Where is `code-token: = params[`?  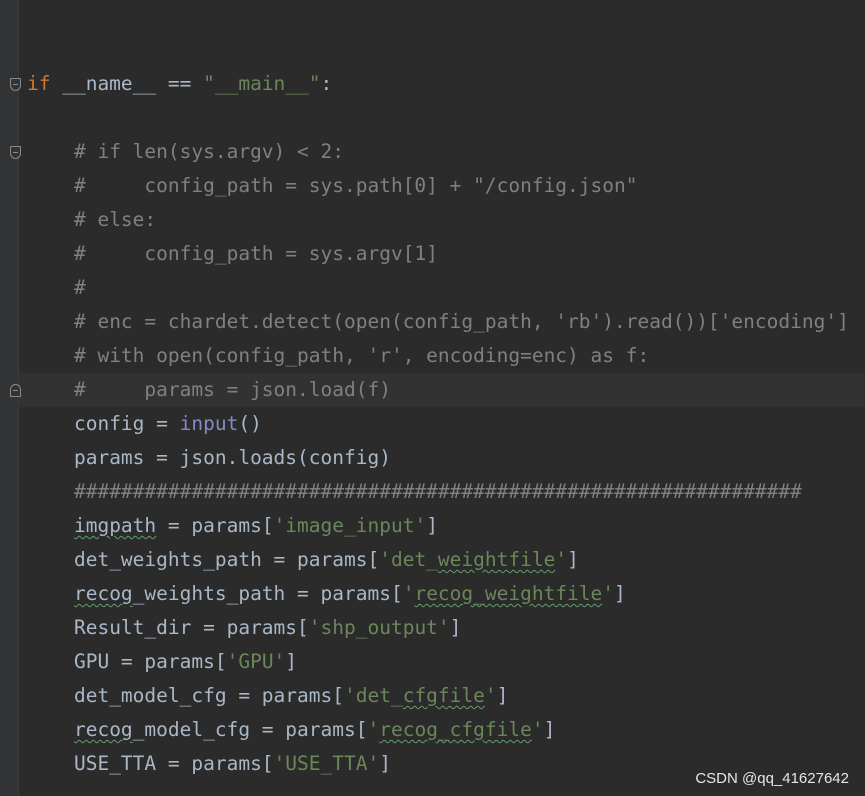 code-token: = params[ is located at coordinates (215, 525).